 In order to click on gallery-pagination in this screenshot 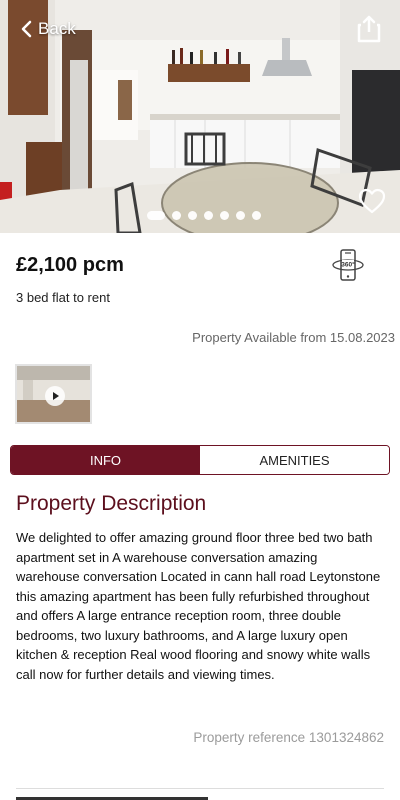, I will do `click(204, 215)`.